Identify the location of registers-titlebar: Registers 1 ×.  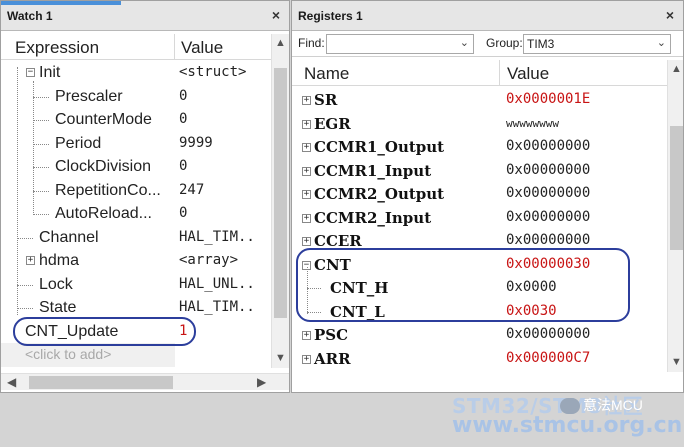
(487, 16).